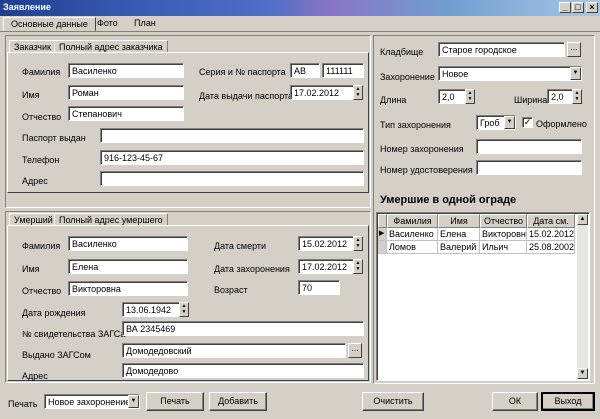 The height and width of the screenshot is (419, 600). What do you see at coordinates (568, 401) in the screenshot?
I see `exit-button: Выход` at bounding box center [568, 401].